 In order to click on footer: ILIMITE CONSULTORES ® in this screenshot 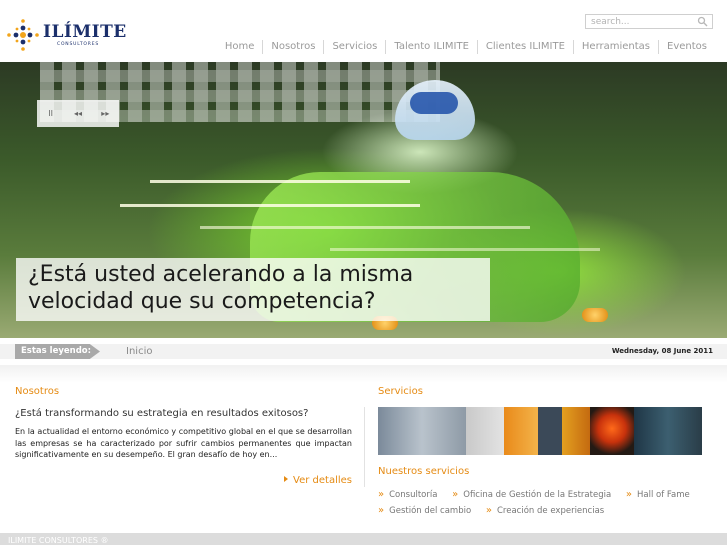, I will do `click(363, 539)`.